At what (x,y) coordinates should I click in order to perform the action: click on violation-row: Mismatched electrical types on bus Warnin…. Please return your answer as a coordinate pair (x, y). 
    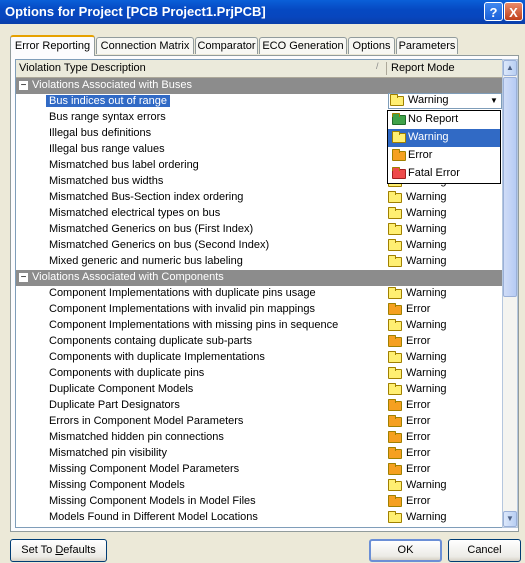
    Looking at the image, I should click on (259, 214).